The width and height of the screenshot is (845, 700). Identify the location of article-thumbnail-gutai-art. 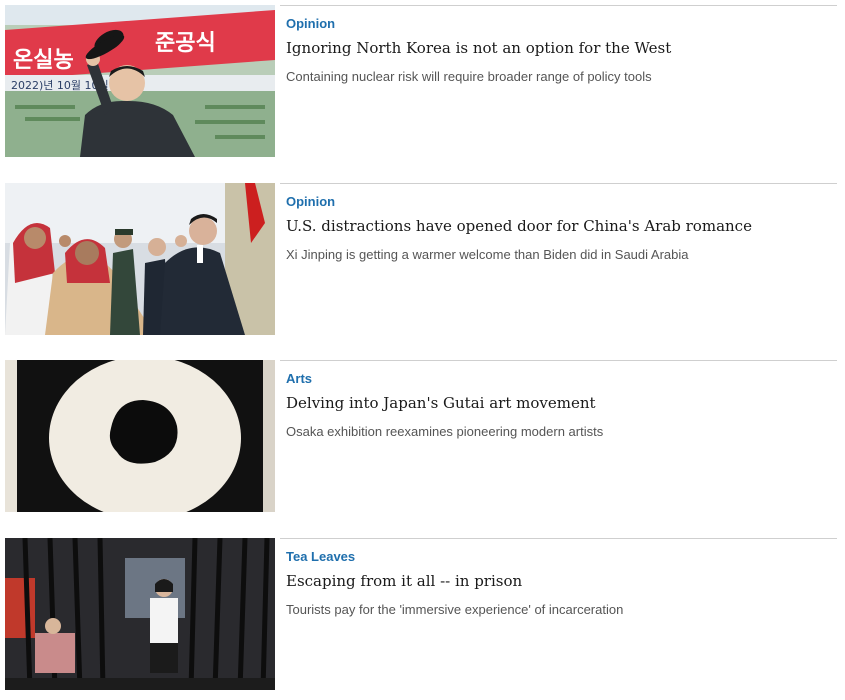
(140, 436).